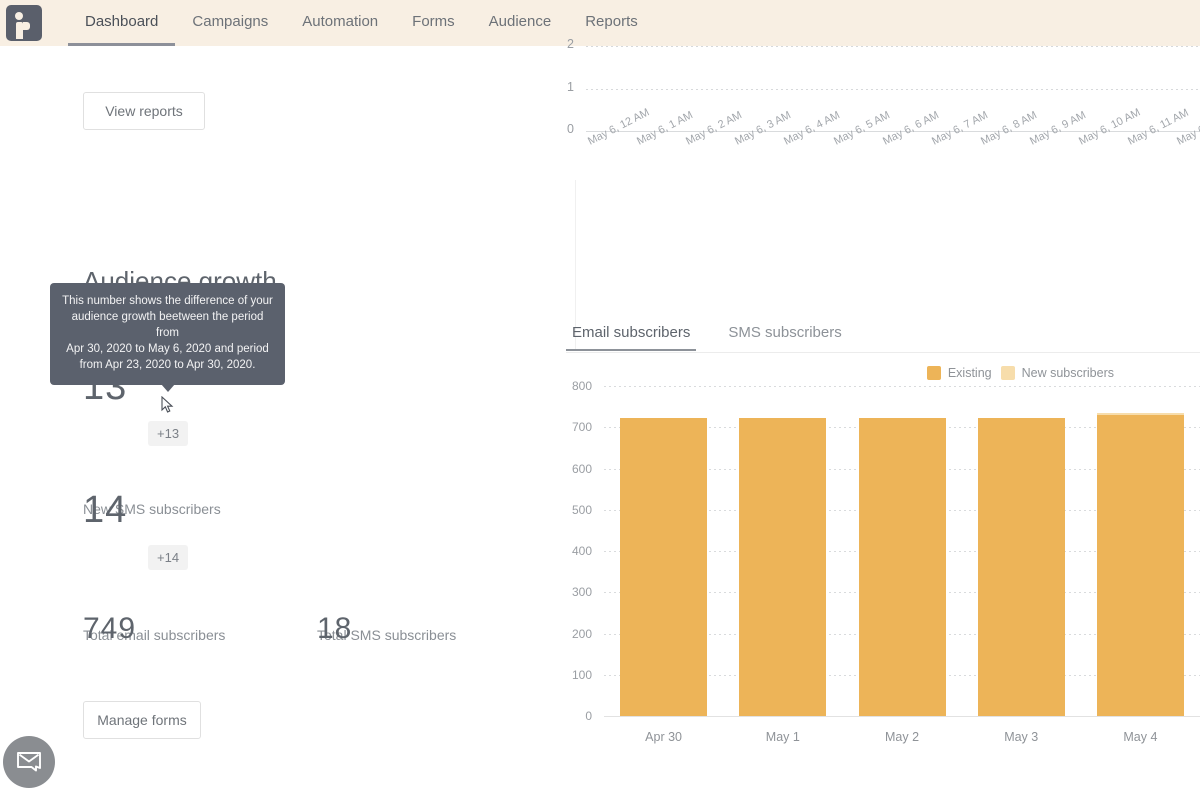 The width and height of the screenshot is (1200, 800). I want to click on nav-item-label: Campaigns, so click(230, 21).